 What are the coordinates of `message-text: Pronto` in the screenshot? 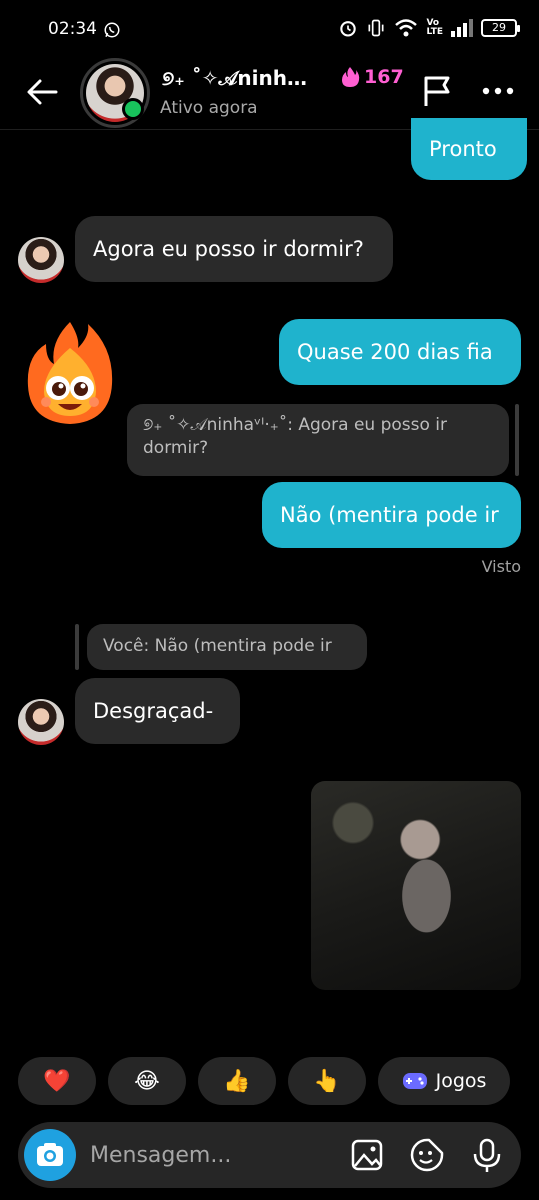 It's located at (463, 149).